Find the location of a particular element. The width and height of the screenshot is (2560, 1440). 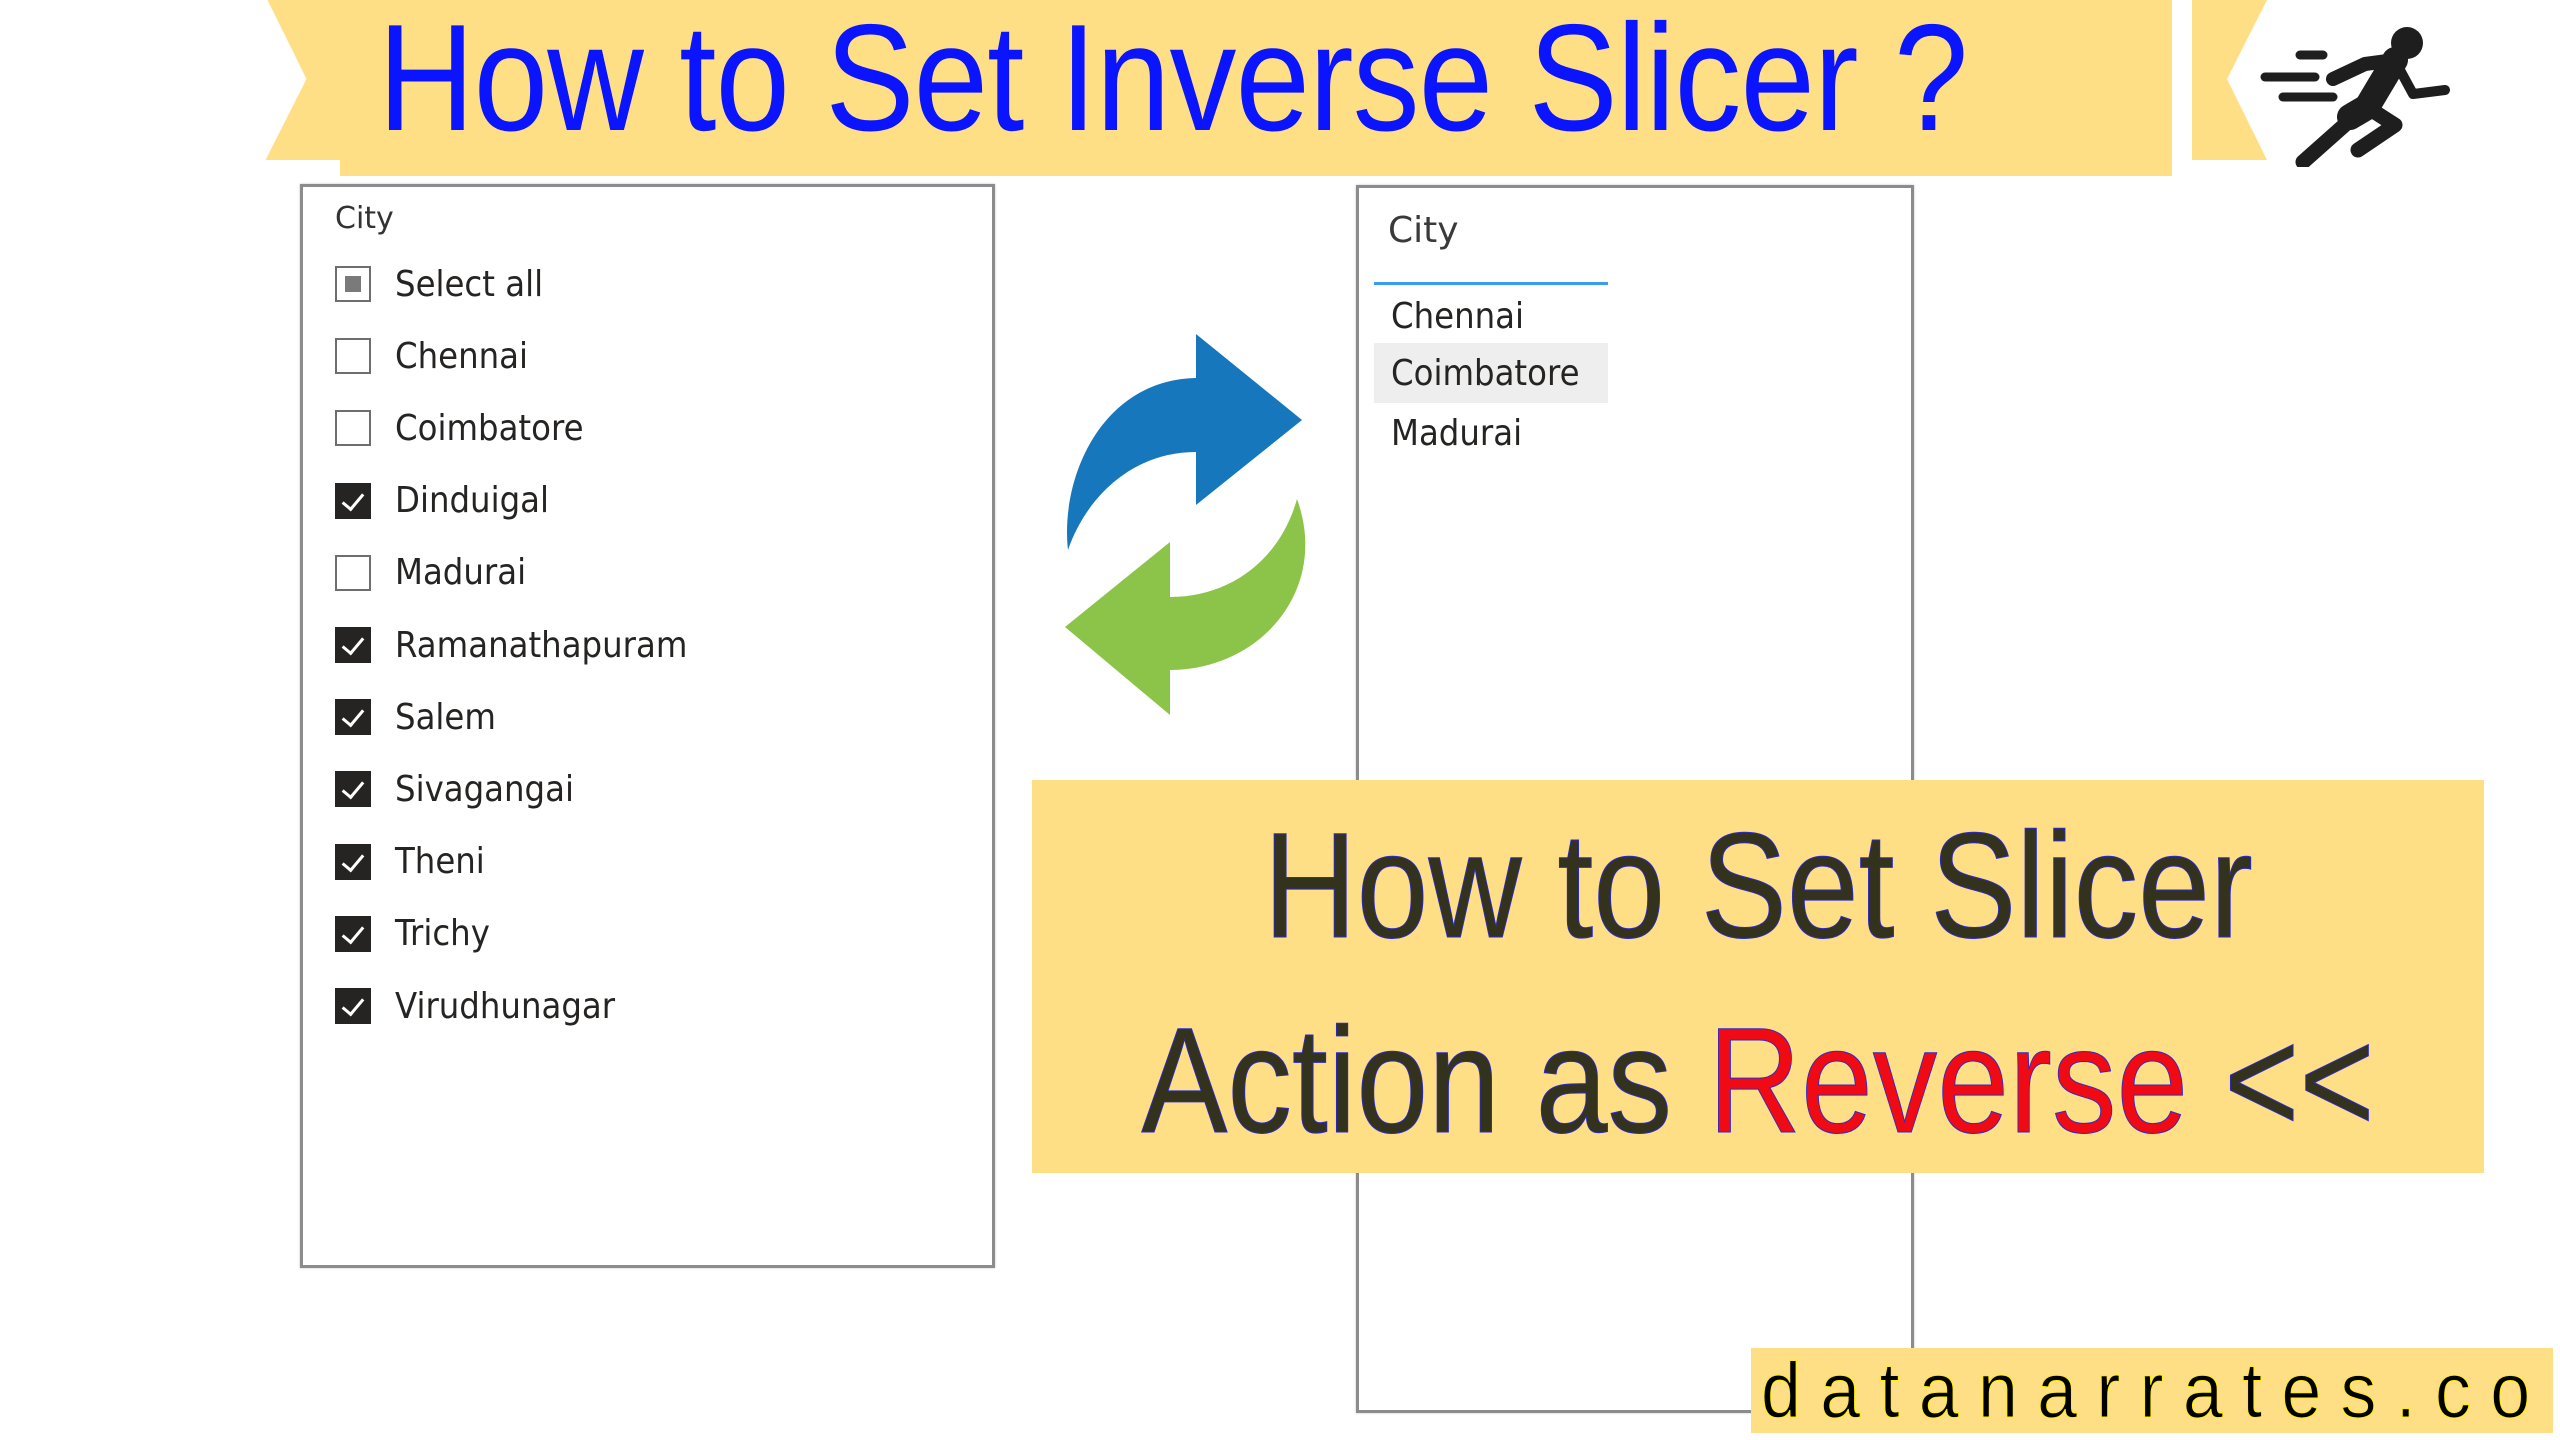

option-label: Sivagangai is located at coordinates (484, 789).